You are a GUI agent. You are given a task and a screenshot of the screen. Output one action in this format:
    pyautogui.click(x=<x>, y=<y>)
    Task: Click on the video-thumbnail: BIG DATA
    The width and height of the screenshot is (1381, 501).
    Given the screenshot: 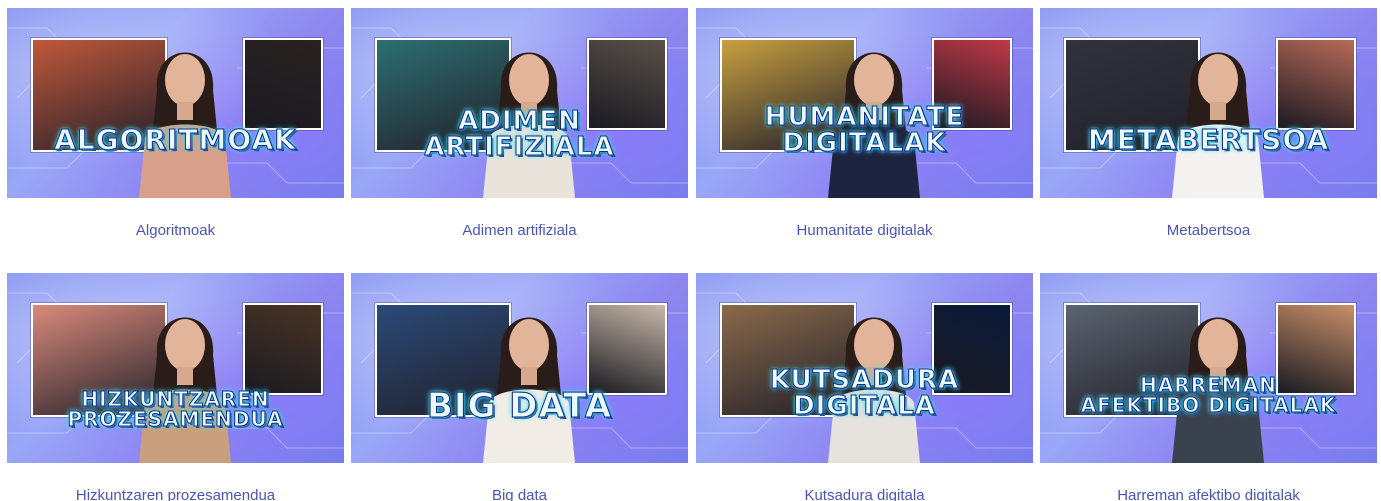 What is the action you would take?
    pyautogui.click(x=519, y=368)
    